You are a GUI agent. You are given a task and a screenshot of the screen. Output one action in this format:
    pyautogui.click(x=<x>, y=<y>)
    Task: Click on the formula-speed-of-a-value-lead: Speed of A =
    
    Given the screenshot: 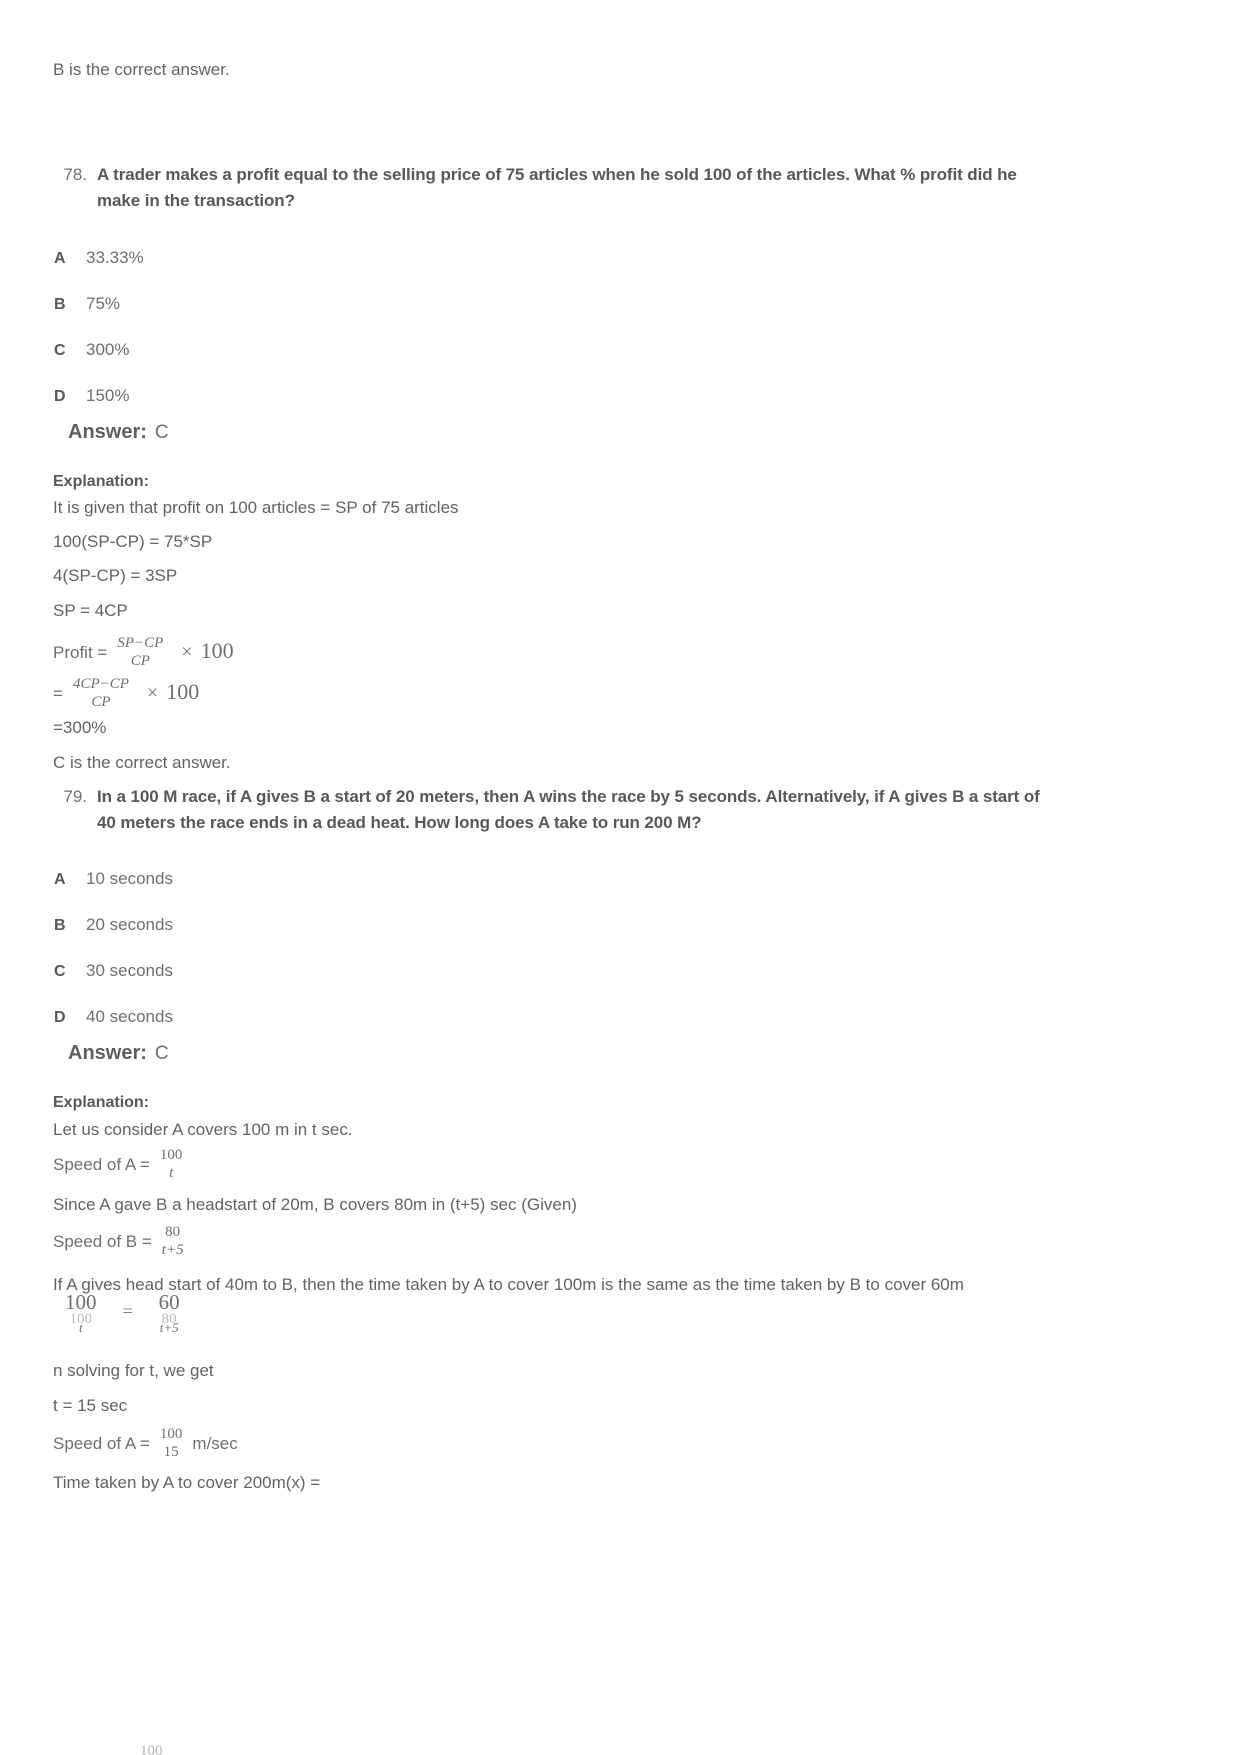 What is the action you would take?
    pyautogui.click(x=101, y=1443)
    